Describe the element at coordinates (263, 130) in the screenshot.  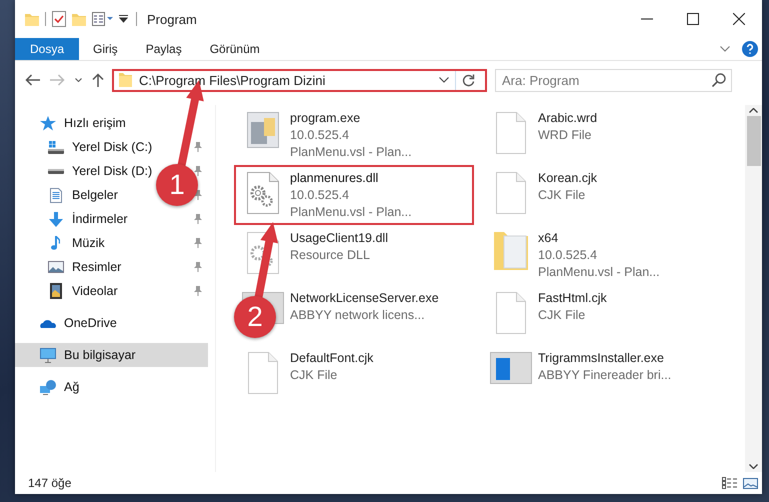
I see `application-icon` at that location.